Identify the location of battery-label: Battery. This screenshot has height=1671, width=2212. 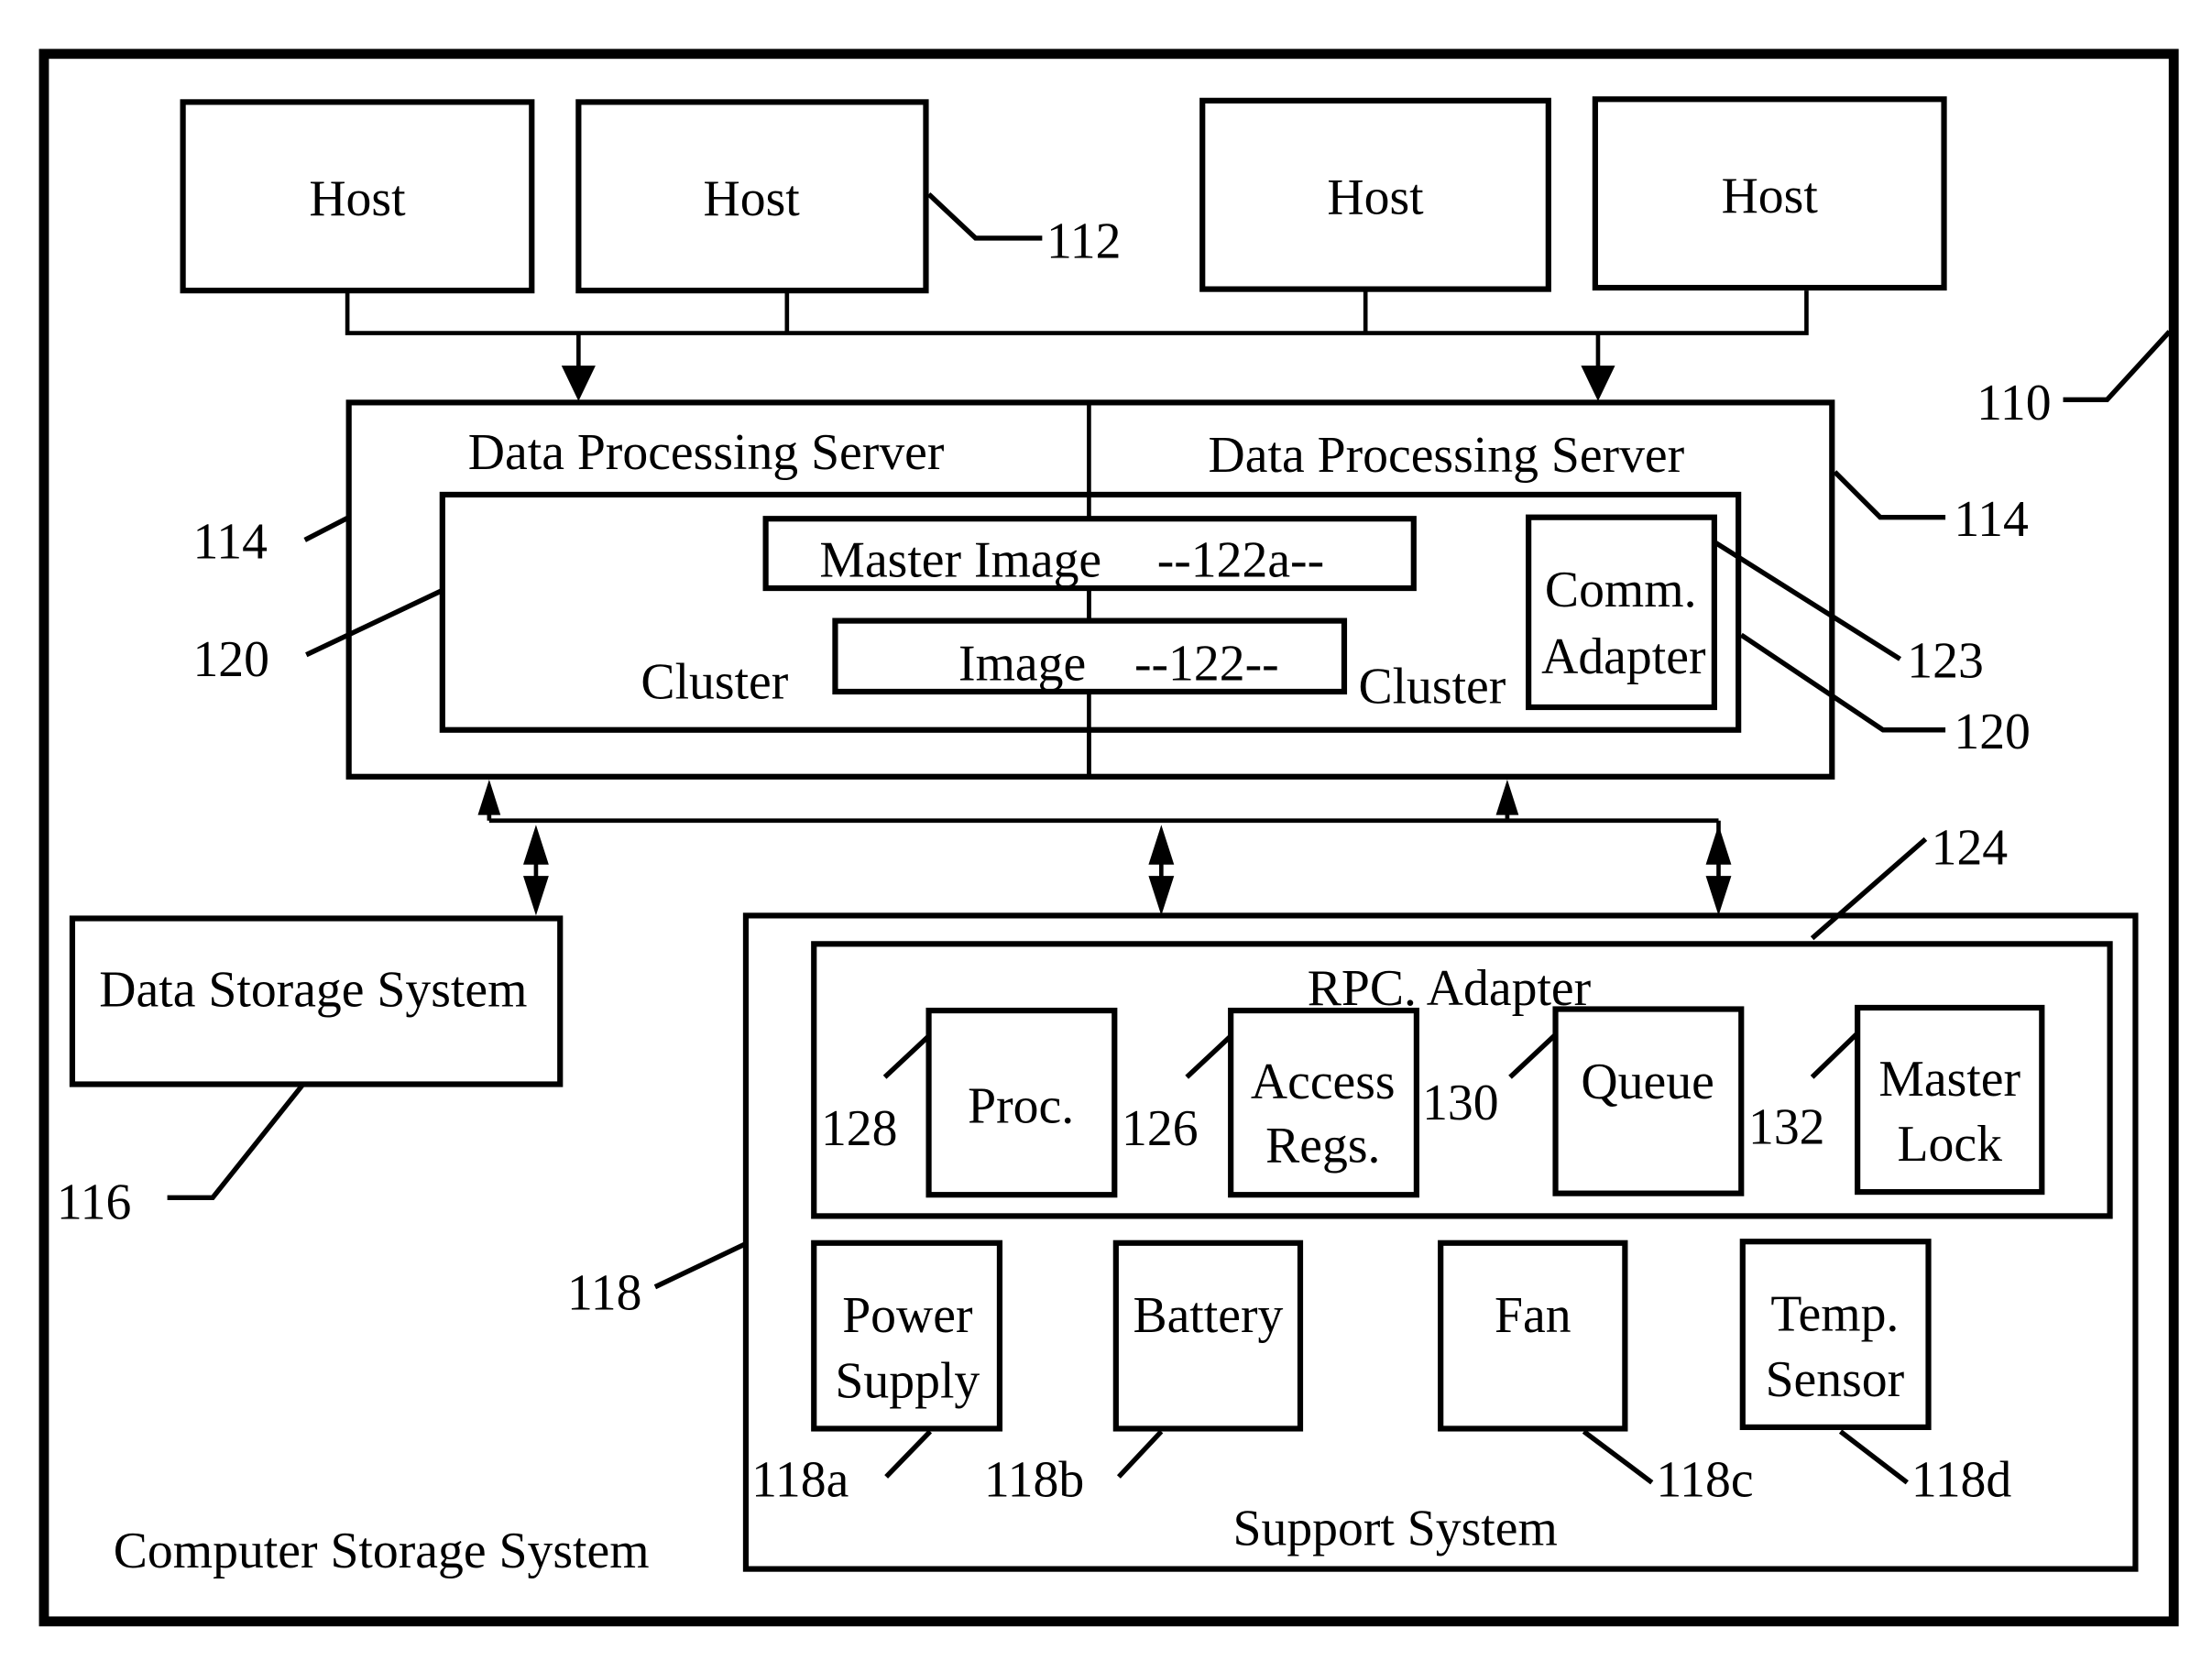
(1208, 1316).